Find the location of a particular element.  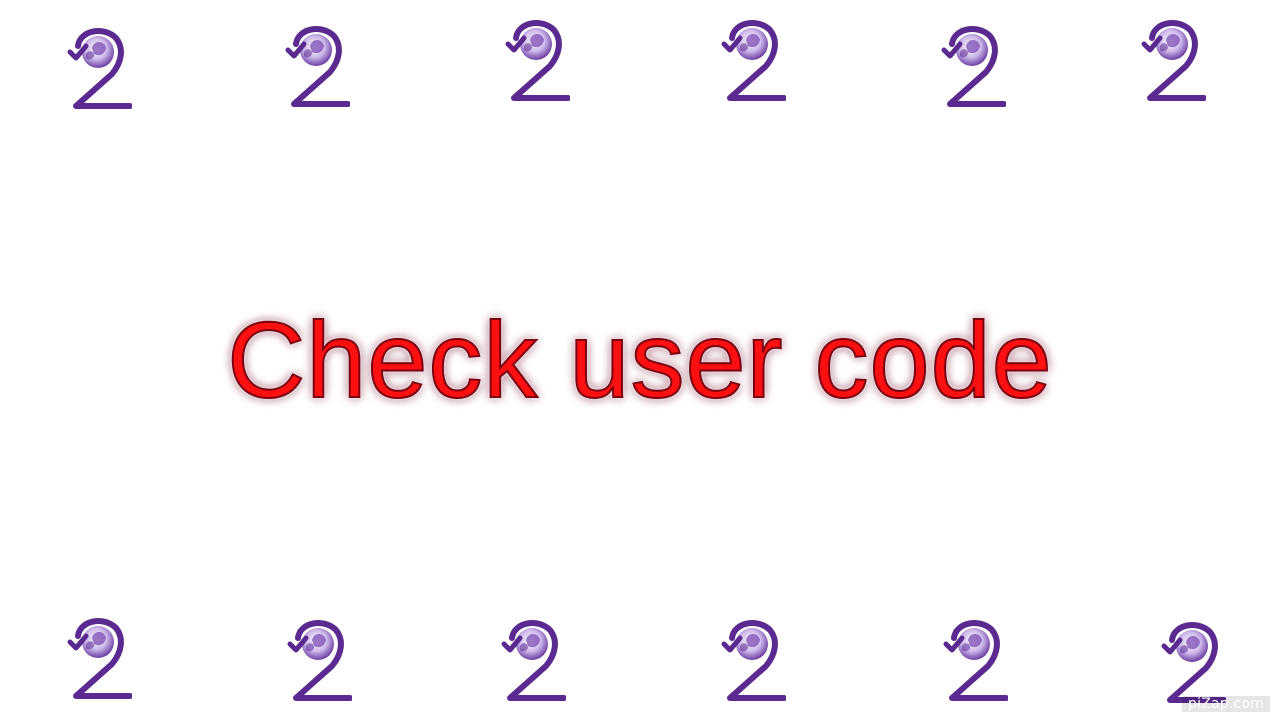

watermark-text: piZap.com is located at coordinates (1226, 704).